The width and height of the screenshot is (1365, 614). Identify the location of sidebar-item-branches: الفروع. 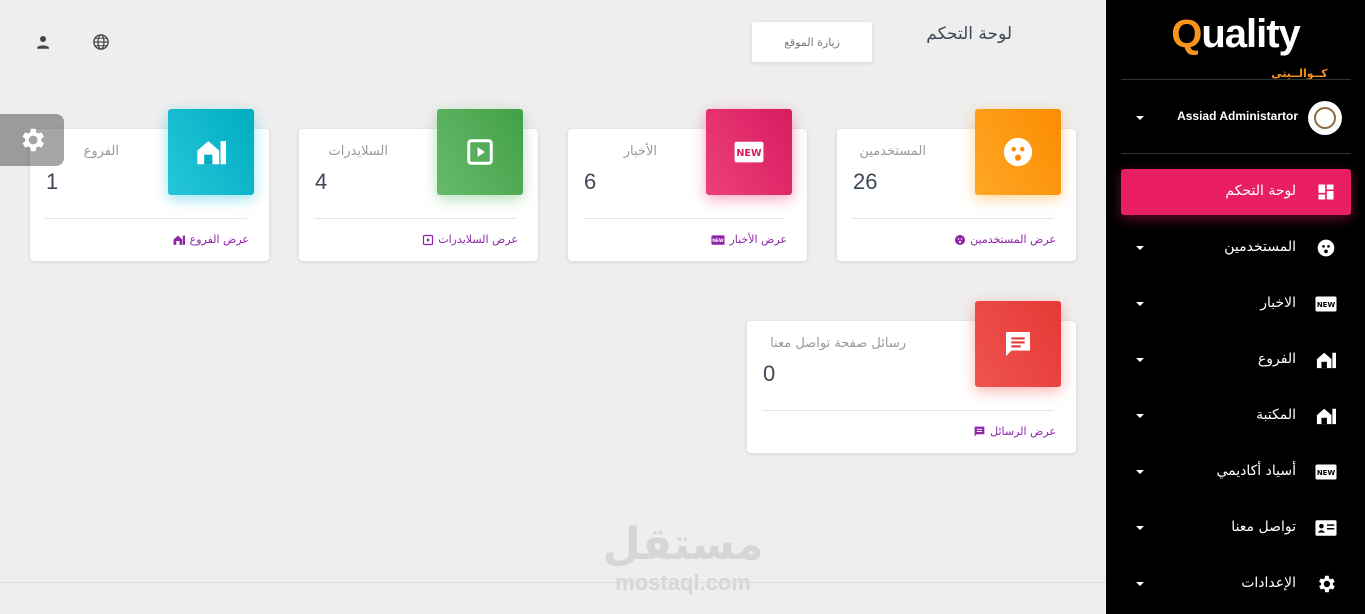
(1236, 360).